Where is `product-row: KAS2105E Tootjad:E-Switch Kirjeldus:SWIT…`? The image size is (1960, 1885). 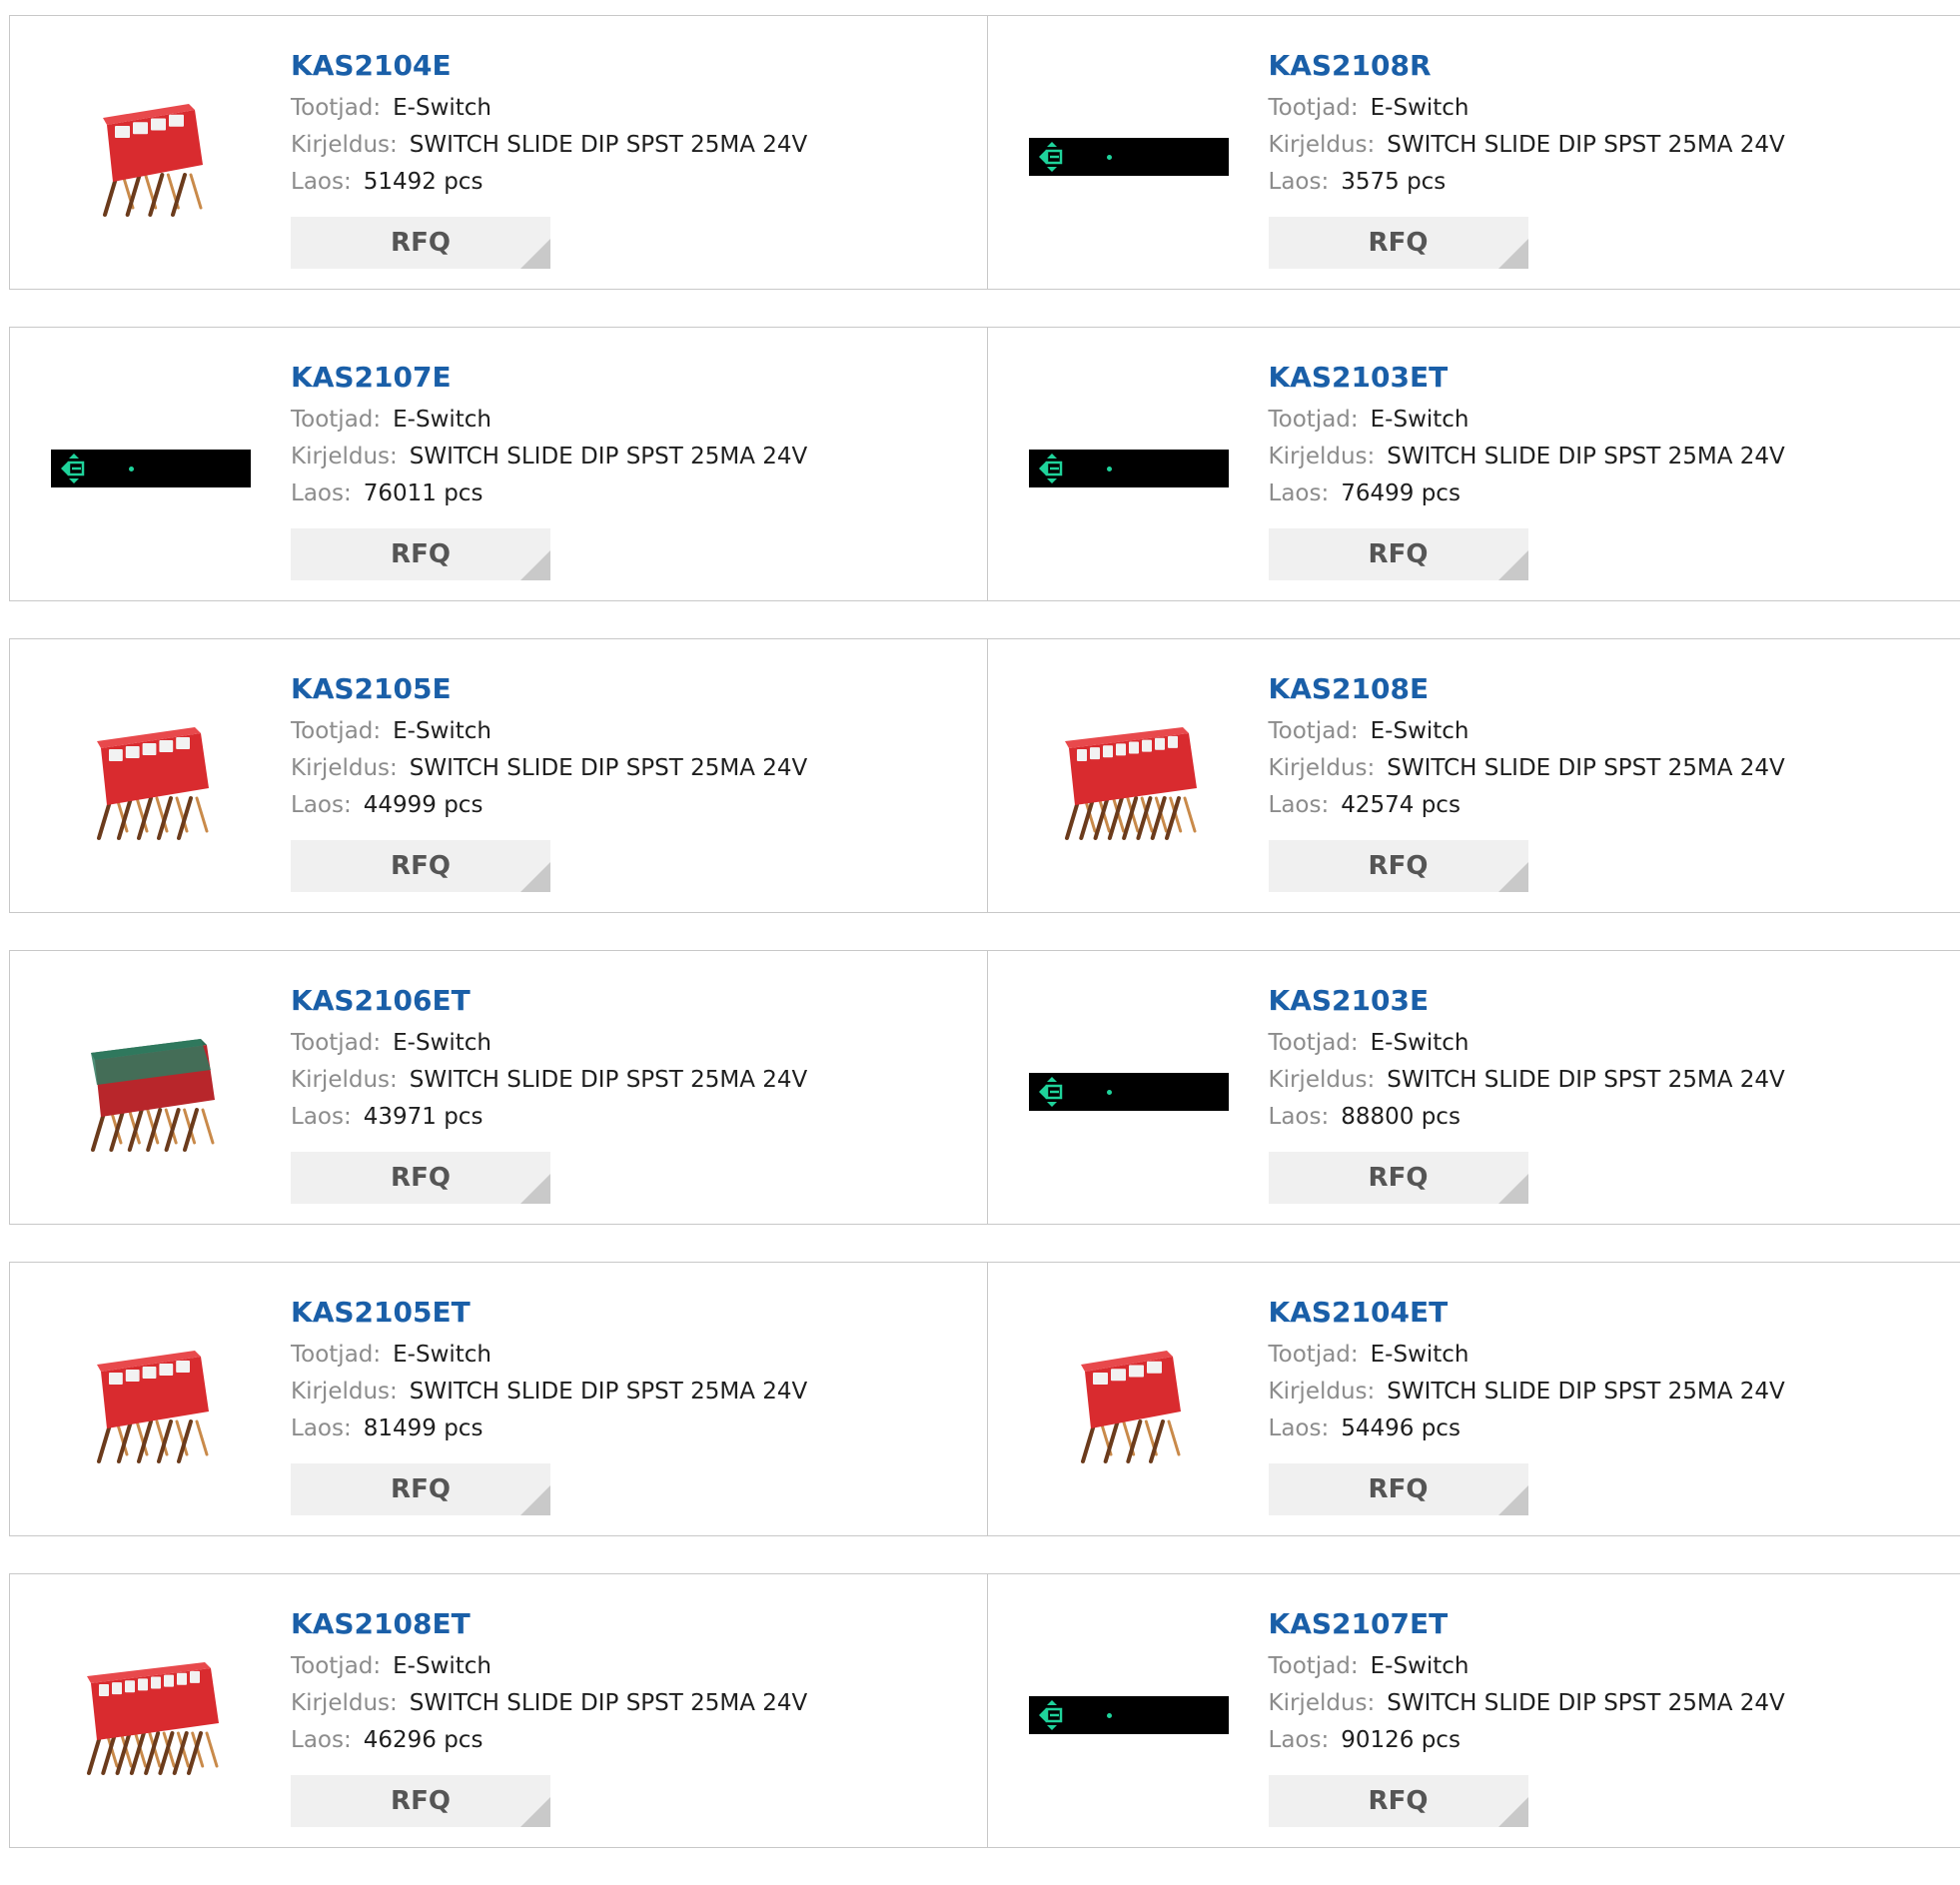 product-row: KAS2105E Tootjad:E-Switch Kirjeldus:SWIT… is located at coordinates (984, 775).